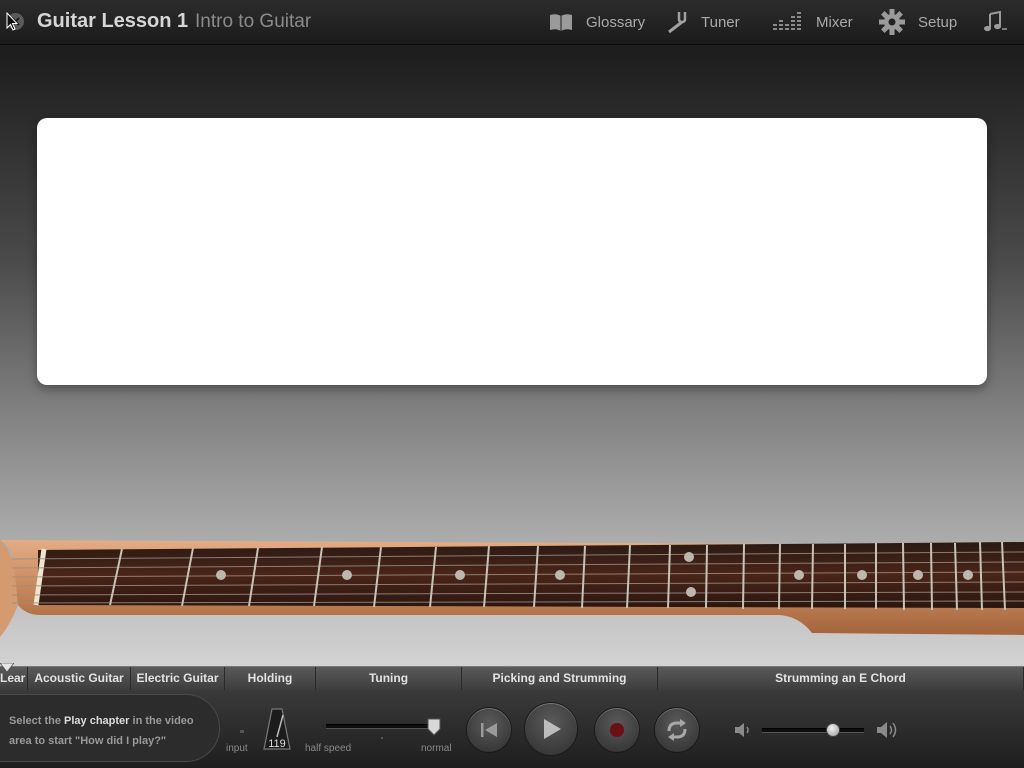 The height and width of the screenshot is (768, 1024). What do you see at coordinates (237, 748) in the screenshot?
I see `input-label: input` at bounding box center [237, 748].